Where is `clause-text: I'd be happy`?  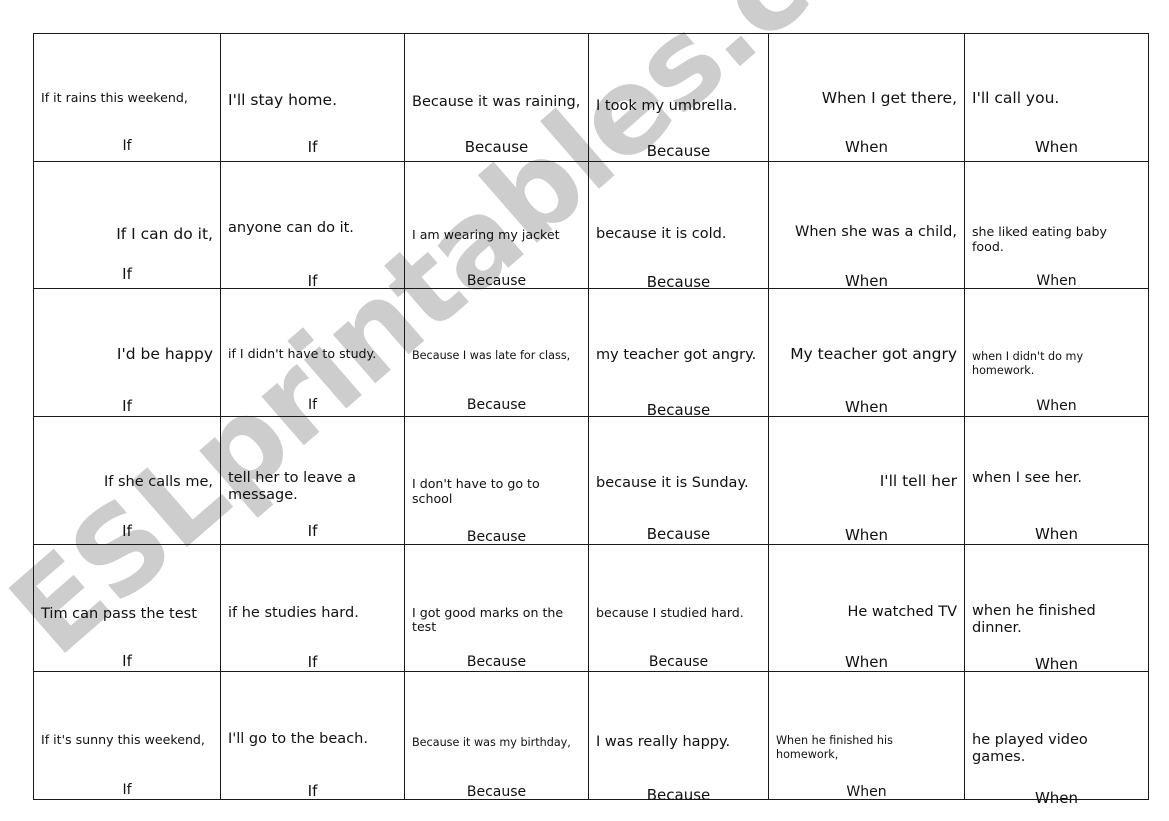
clause-text: I'd be happy is located at coordinates (164, 354).